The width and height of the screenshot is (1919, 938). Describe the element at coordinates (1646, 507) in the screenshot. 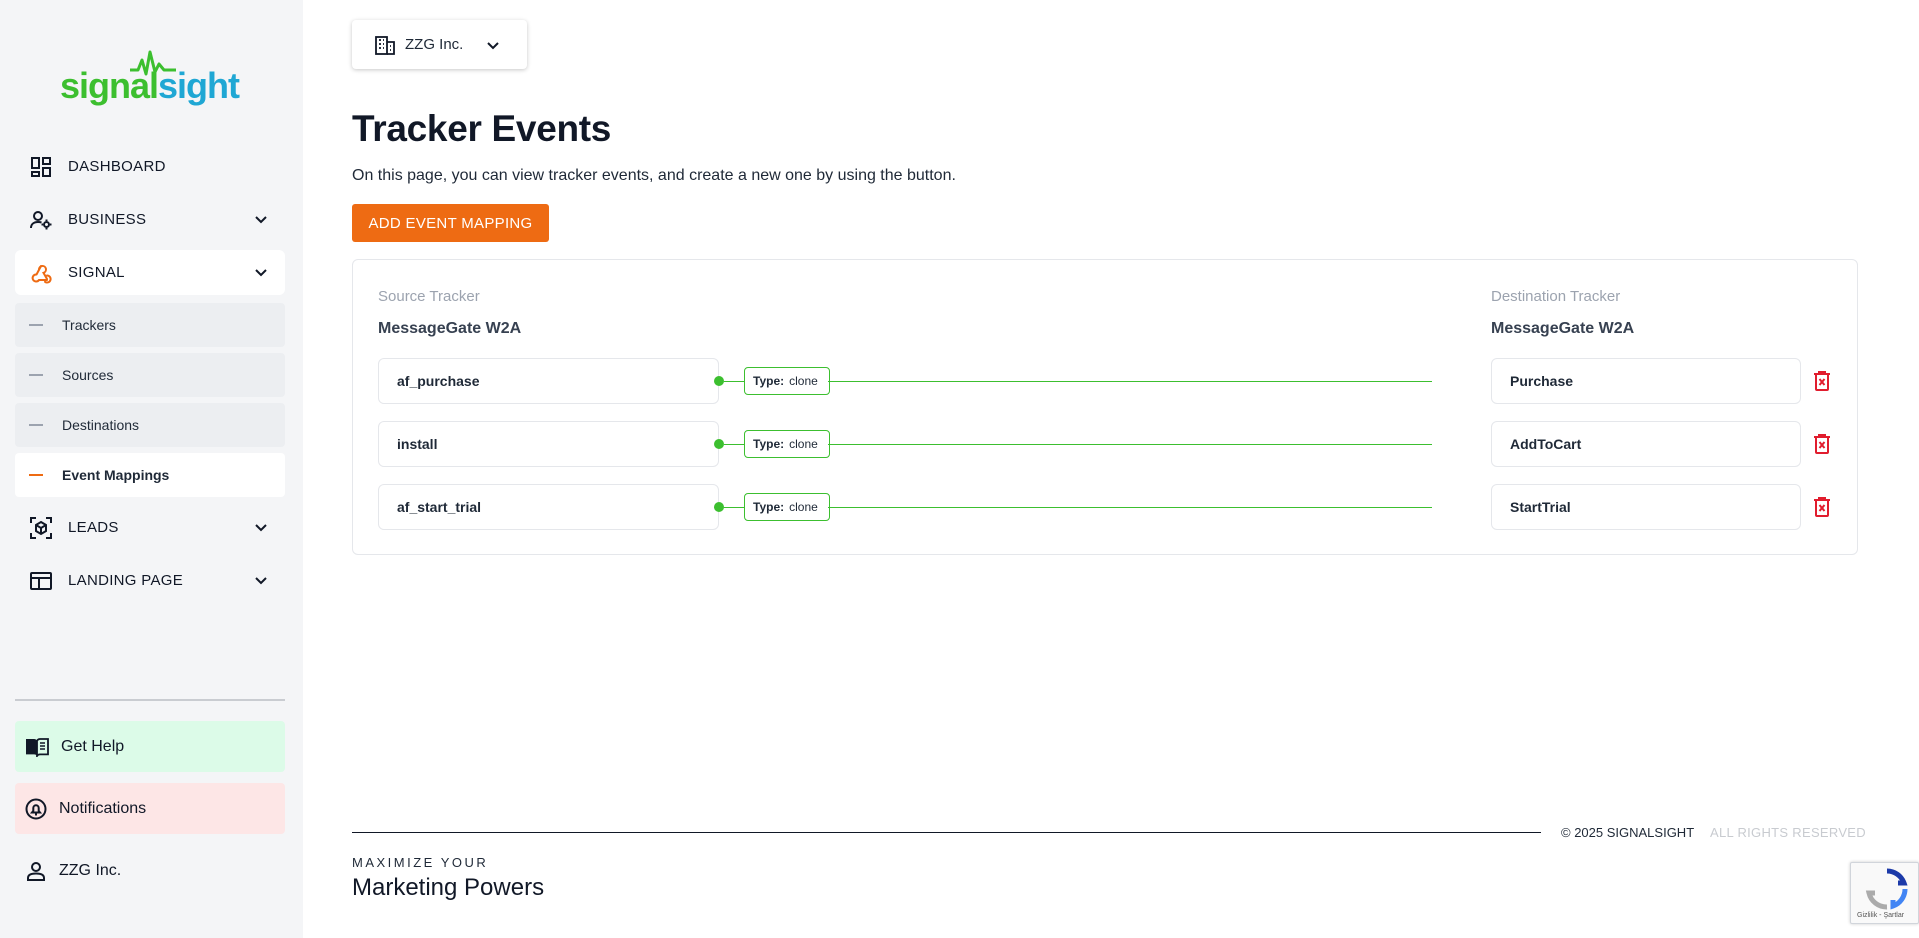

I see `destination-event-field: StartTrial` at that location.